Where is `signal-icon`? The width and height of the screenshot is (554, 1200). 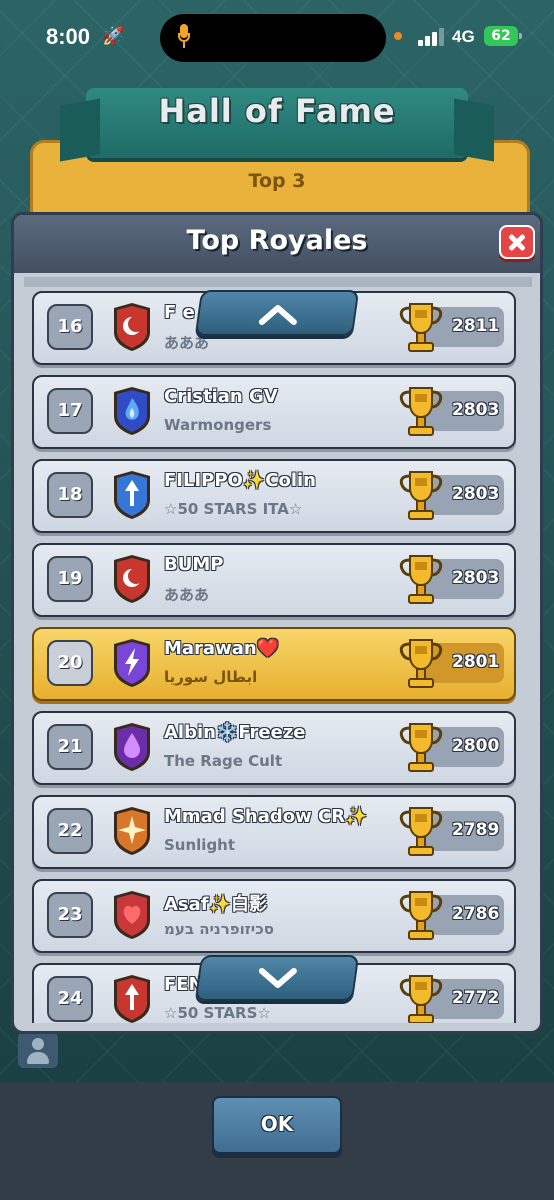
signal-icon is located at coordinates (432, 37).